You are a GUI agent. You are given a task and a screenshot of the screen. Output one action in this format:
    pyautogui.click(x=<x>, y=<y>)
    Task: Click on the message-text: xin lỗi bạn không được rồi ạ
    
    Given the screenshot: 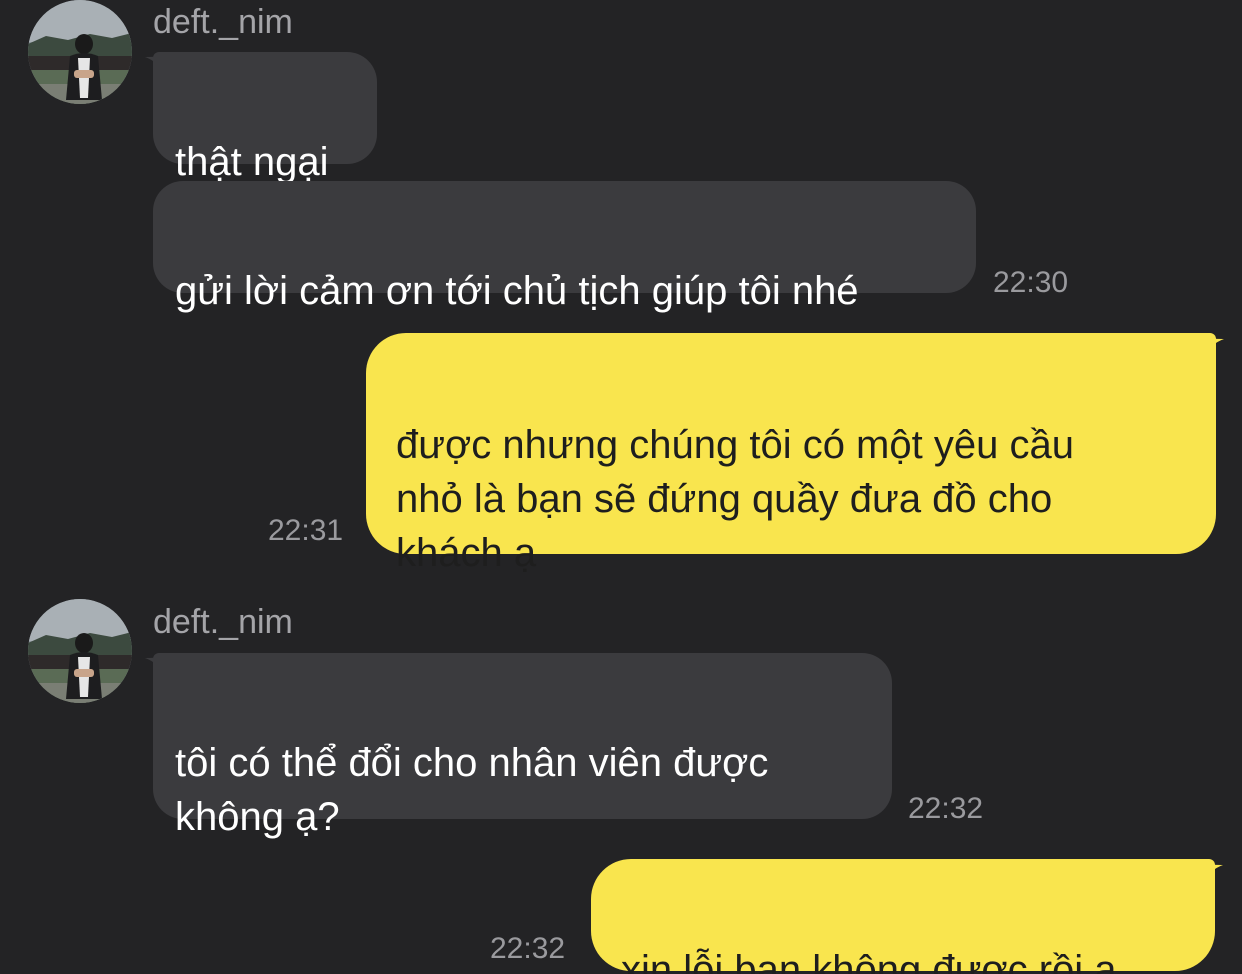 What is the action you would take?
    pyautogui.click(x=869, y=961)
    